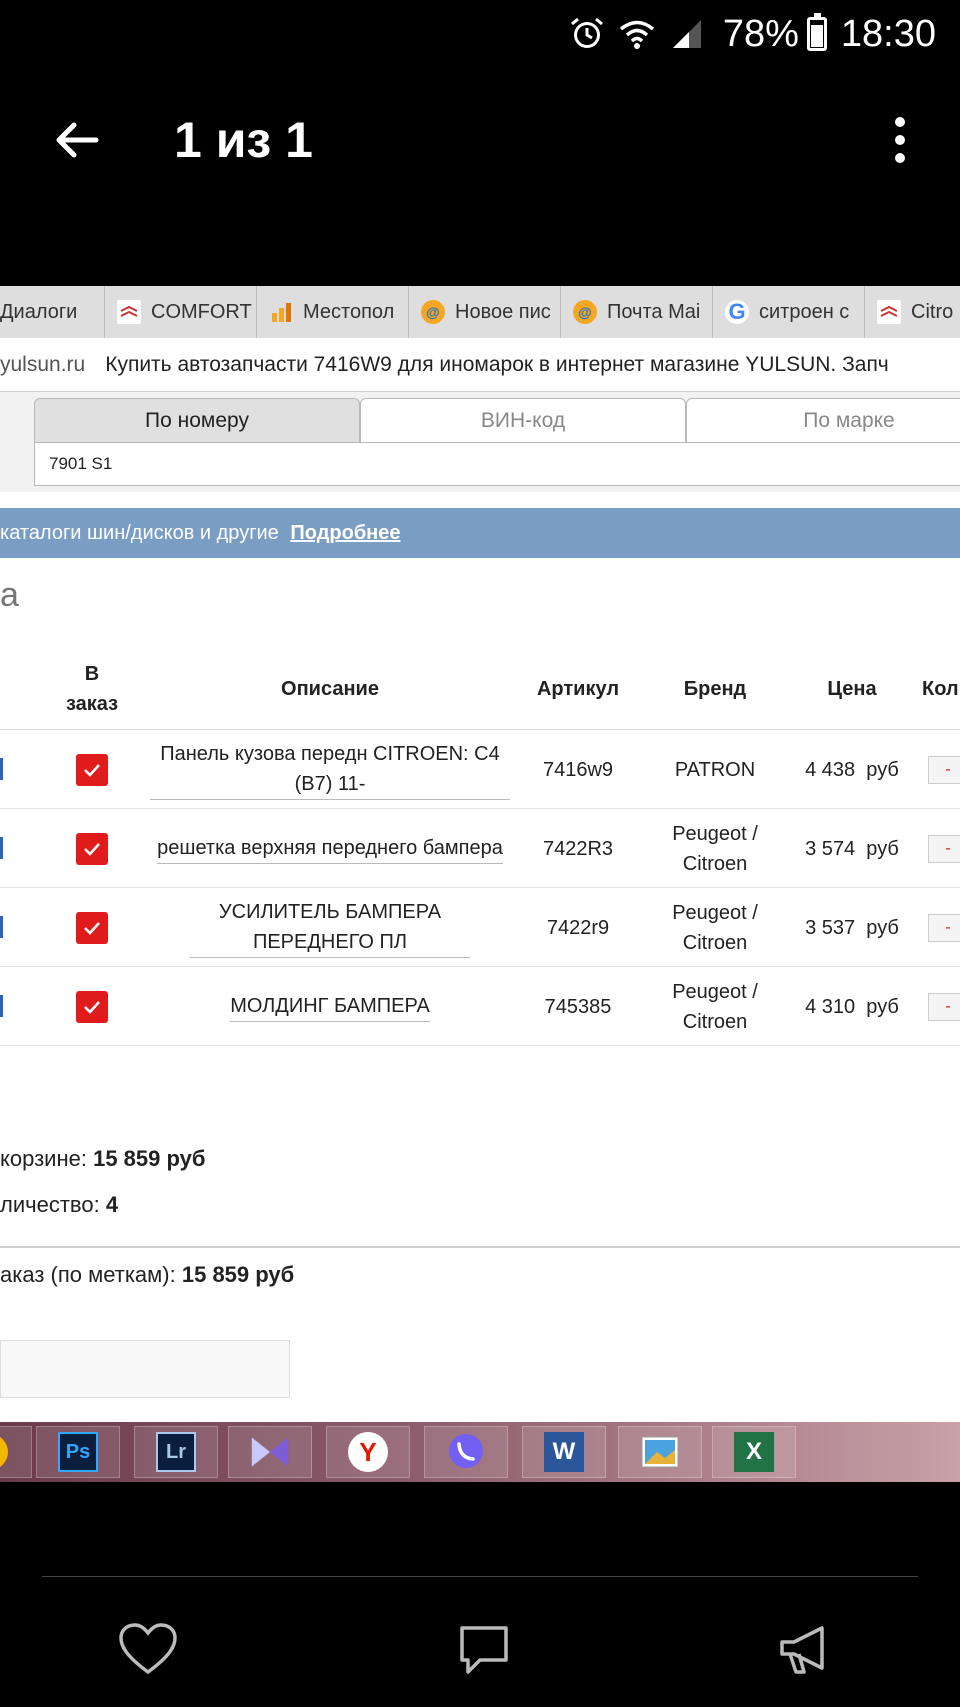 Image resolution: width=960 pixels, height=1707 pixels. I want to click on back-button, so click(76, 140).